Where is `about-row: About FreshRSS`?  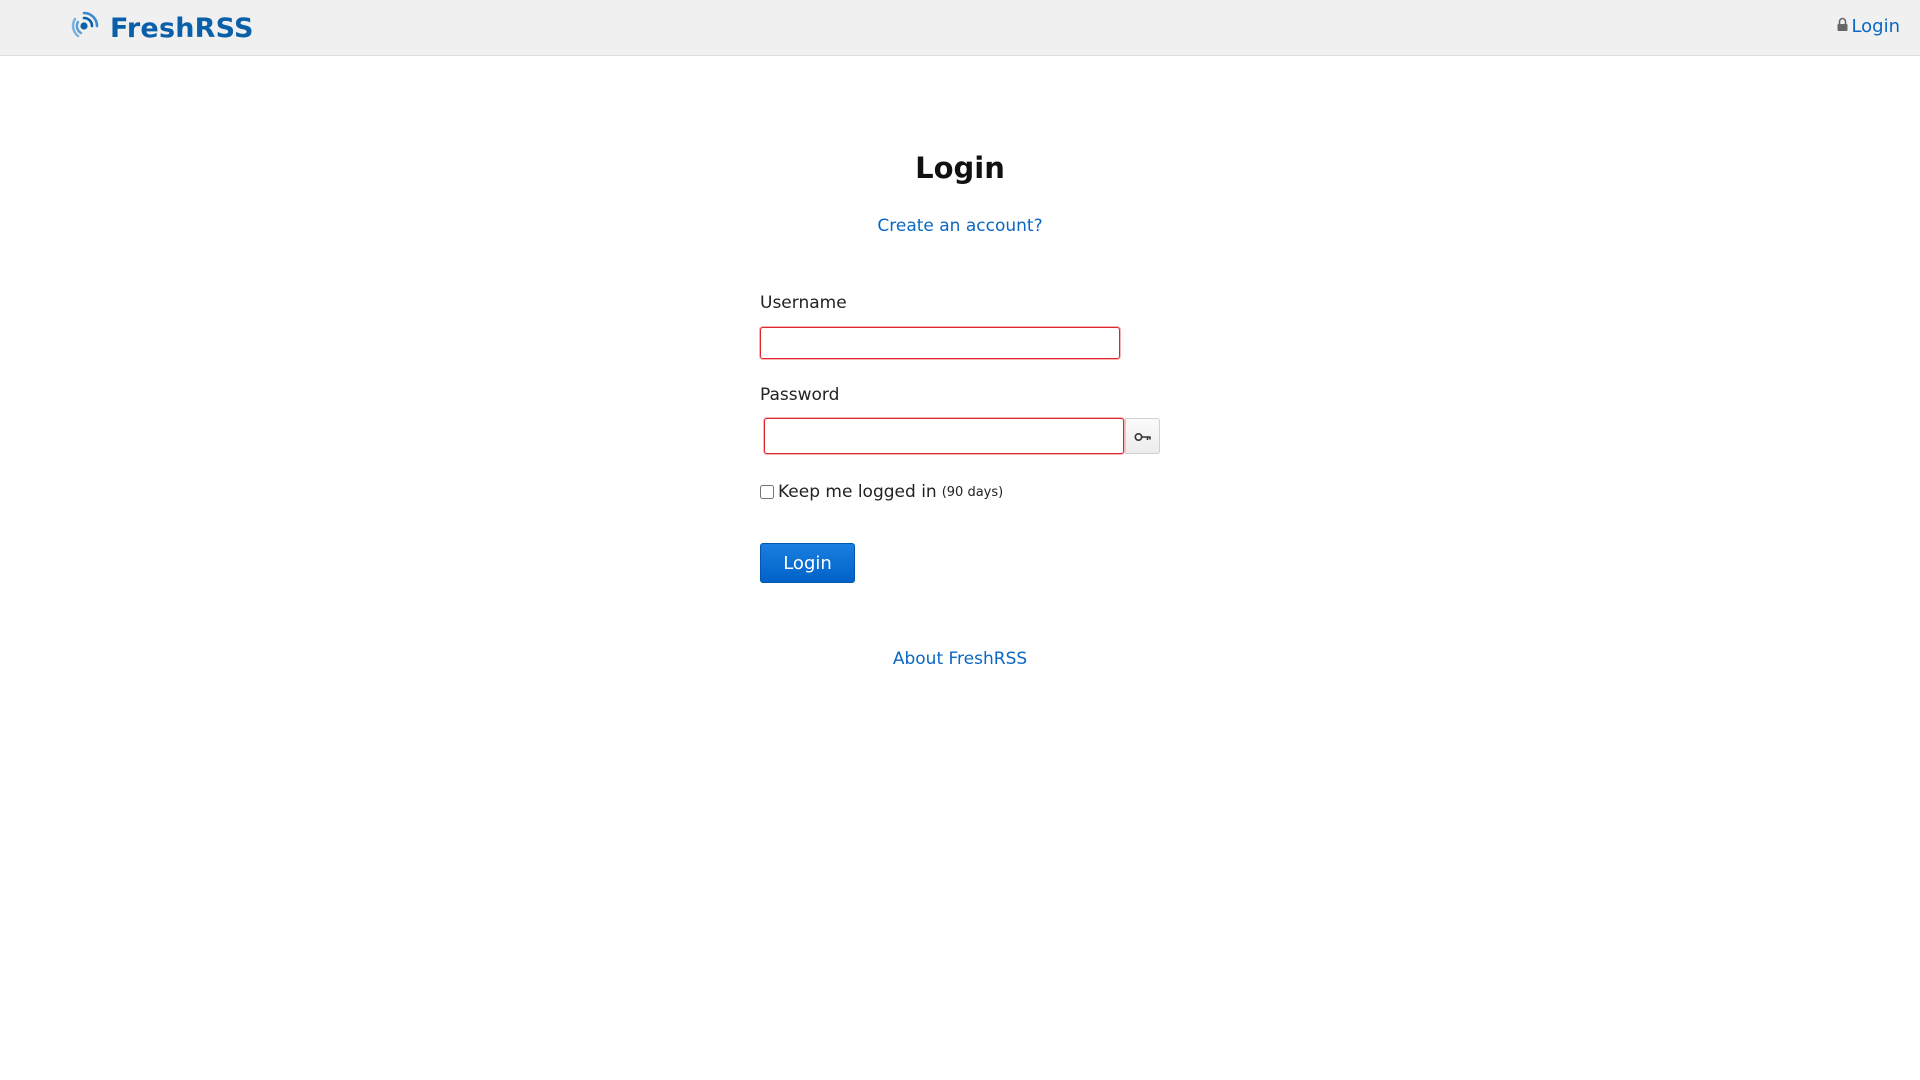 about-row: About FreshRSS is located at coordinates (960, 659).